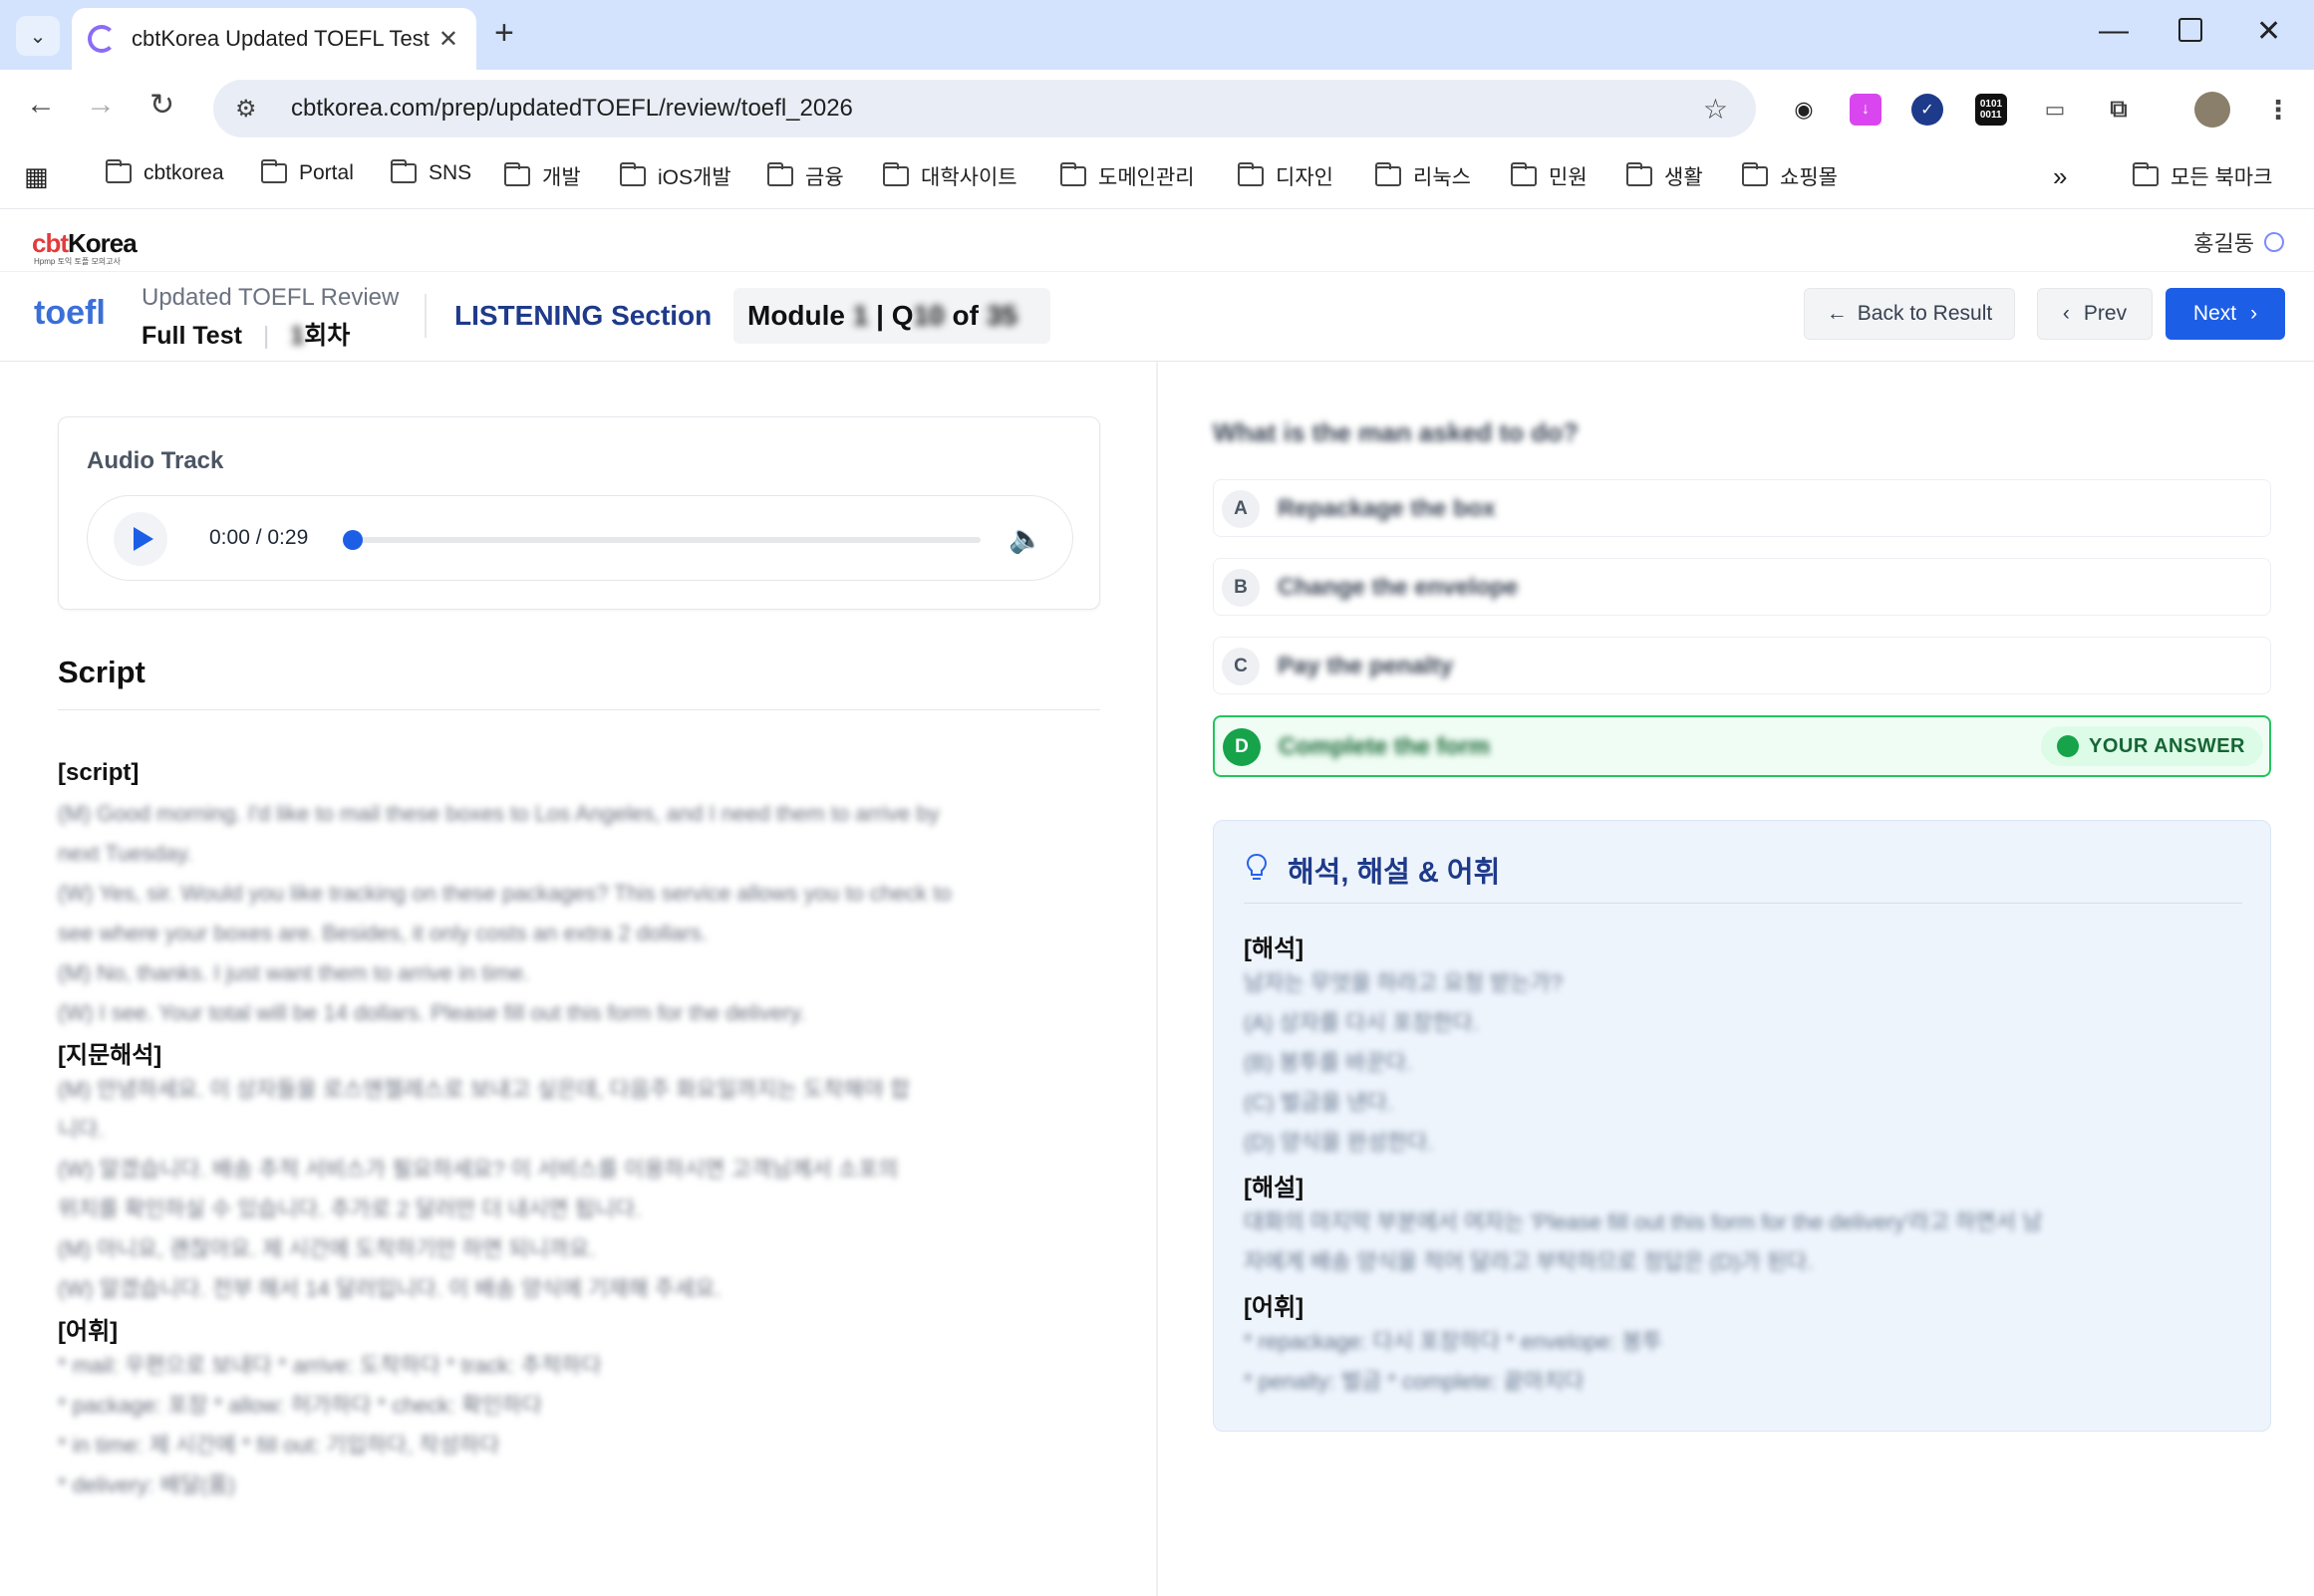  What do you see at coordinates (1742, 746) in the screenshot?
I see `option-d: D Complete the form YOUR ANSWER` at bounding box center [1742, 746].